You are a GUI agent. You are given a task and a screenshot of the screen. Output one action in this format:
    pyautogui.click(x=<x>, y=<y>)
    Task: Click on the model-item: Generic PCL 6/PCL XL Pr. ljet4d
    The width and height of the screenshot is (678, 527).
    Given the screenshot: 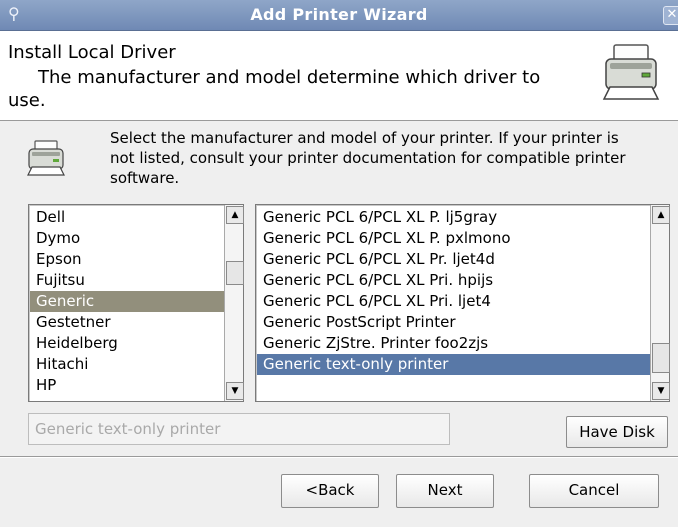 What is the action you would take?
    pyautogui.click(x=453, y=259)
    